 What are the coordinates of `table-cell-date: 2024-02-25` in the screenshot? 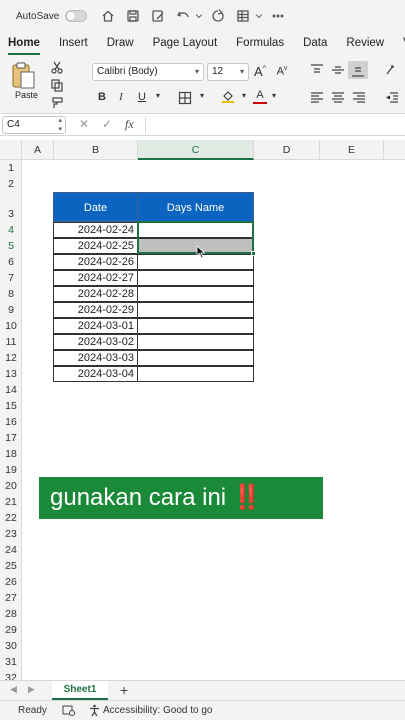 It's located at (95, 246).